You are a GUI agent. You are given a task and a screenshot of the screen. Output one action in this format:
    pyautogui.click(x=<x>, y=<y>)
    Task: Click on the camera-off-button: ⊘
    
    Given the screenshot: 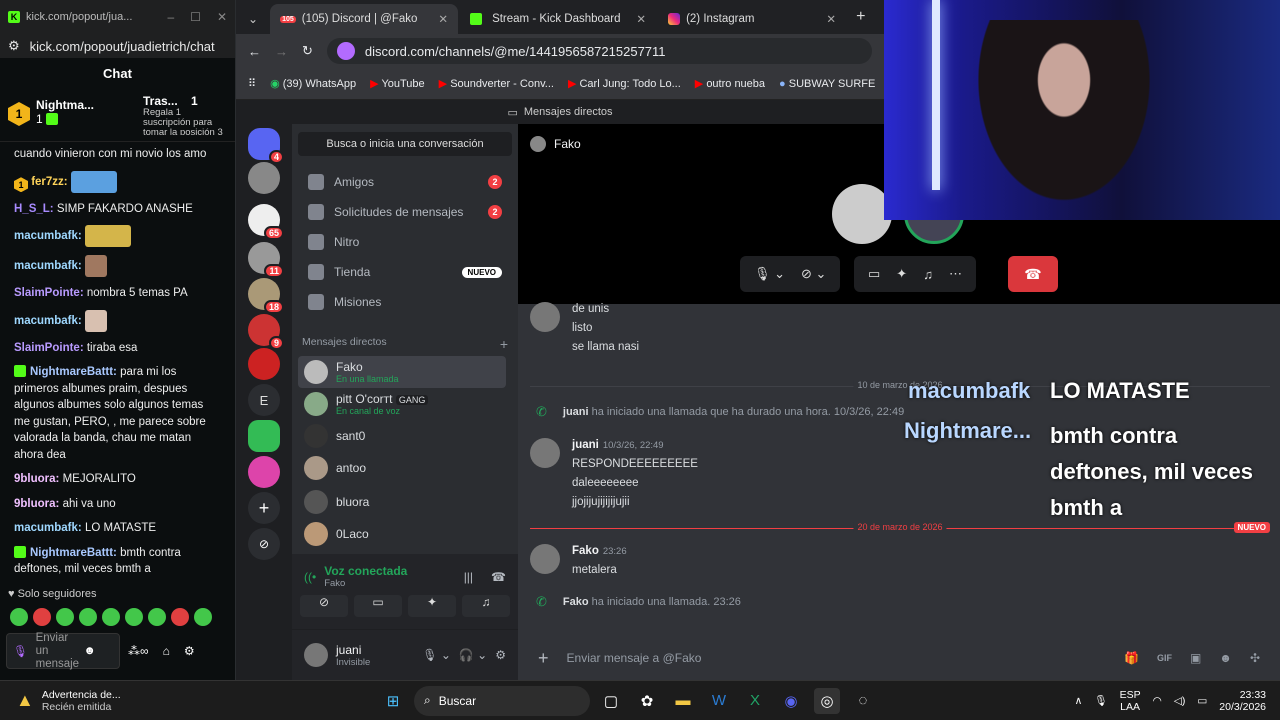 What is the action you would take?
    pyautogui.click(x=324, y=606)
    